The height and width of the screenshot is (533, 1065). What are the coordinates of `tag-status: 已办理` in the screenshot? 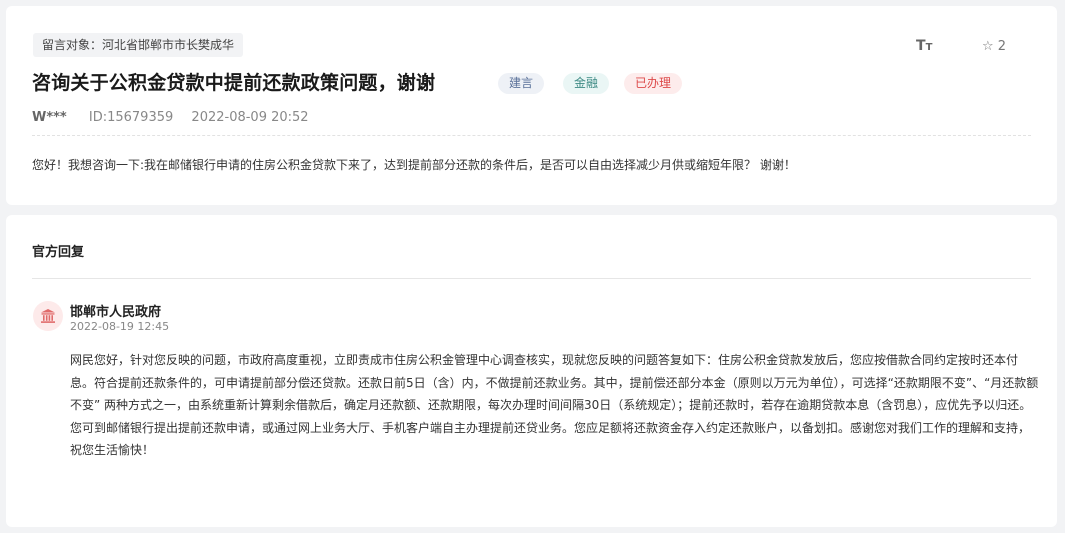 It's located at (653, 83).